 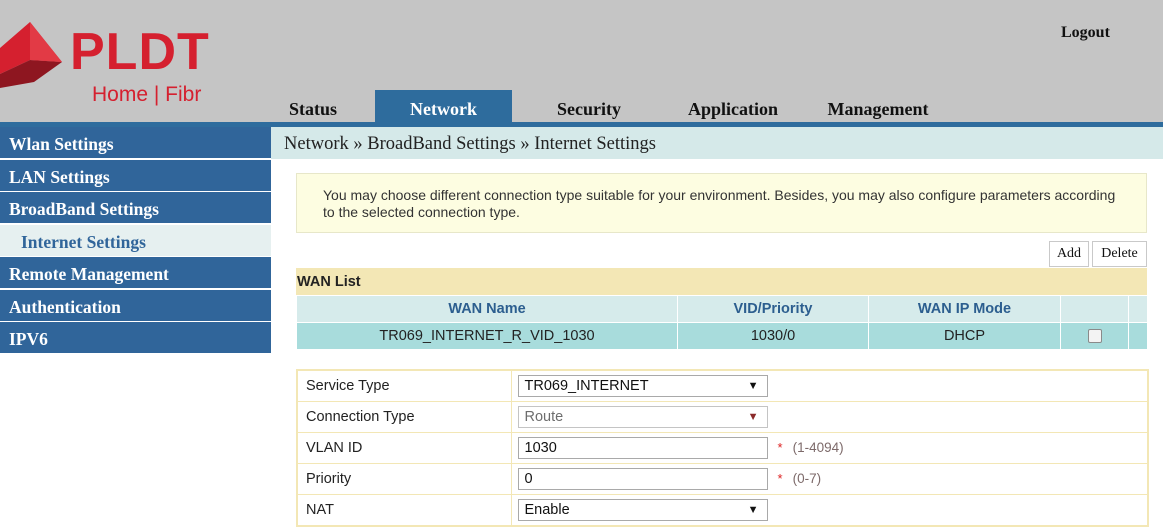 What do you see at coordinates (1094, 309) in the screenshot?
I see `column-header-select` at bounding box center [1094, 309].